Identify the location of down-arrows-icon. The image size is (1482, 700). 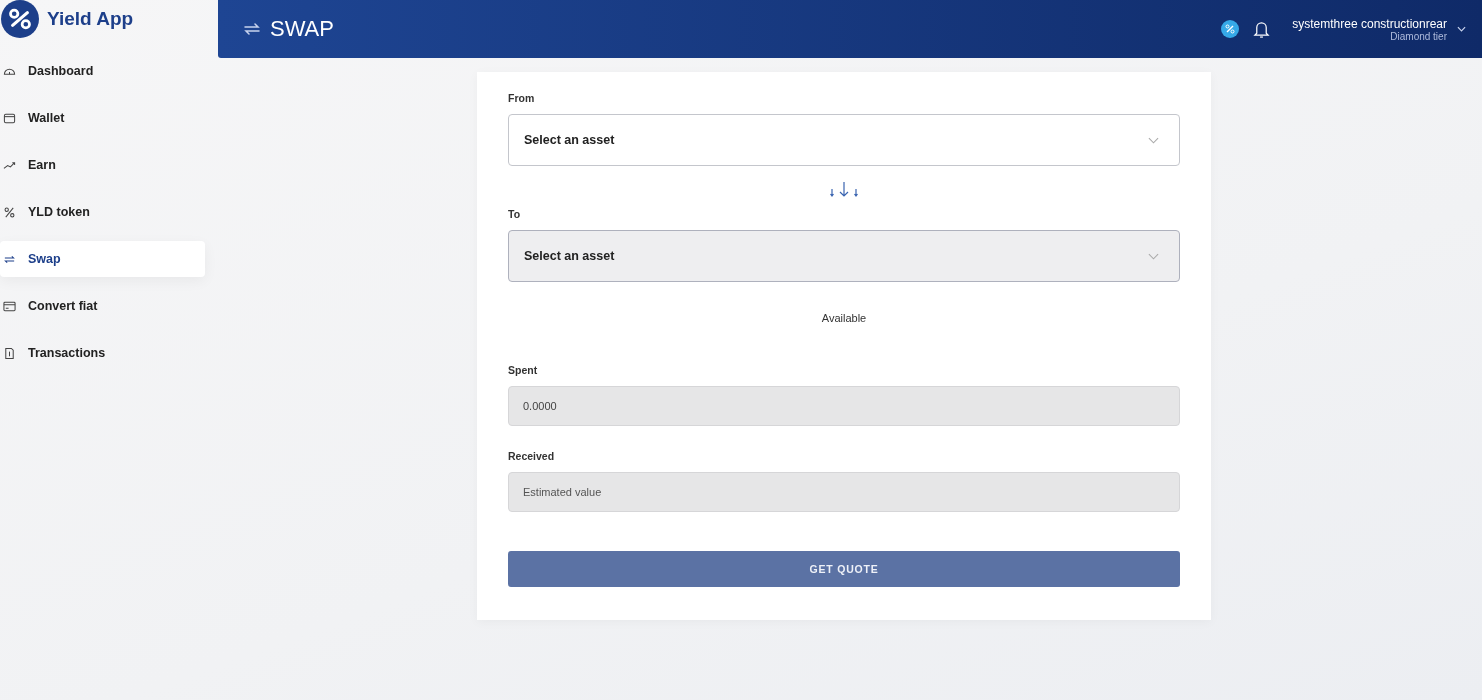
(844, 189).